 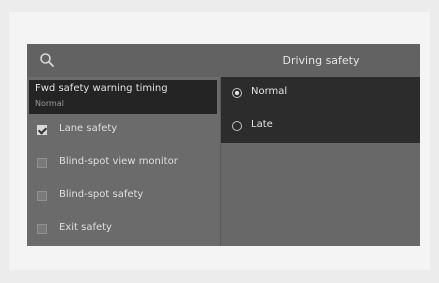 What do you see at coordinates (42, 196) in the screenshot?
I see `blind-spot-safety-checkbox` at bounding box center [42, 196].